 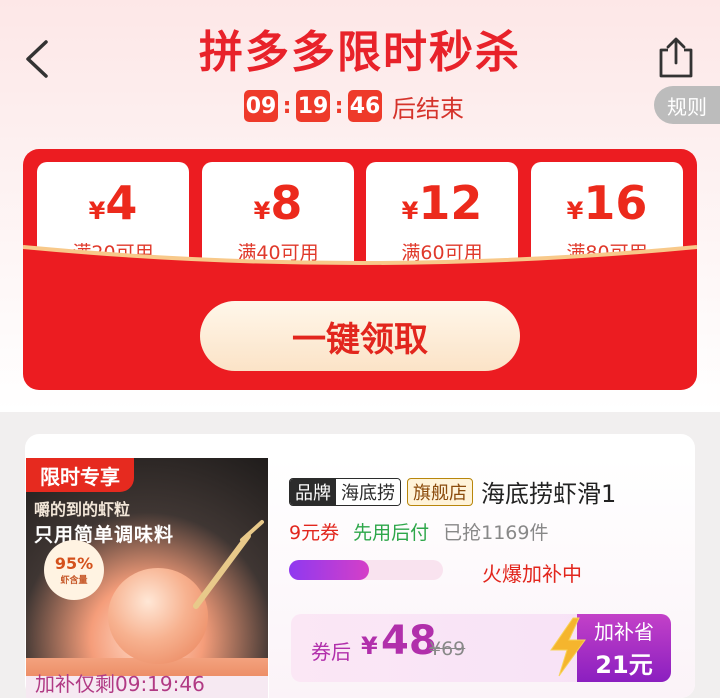 I want to click on lightning-bolt-icon, so click(x=568, y=647).